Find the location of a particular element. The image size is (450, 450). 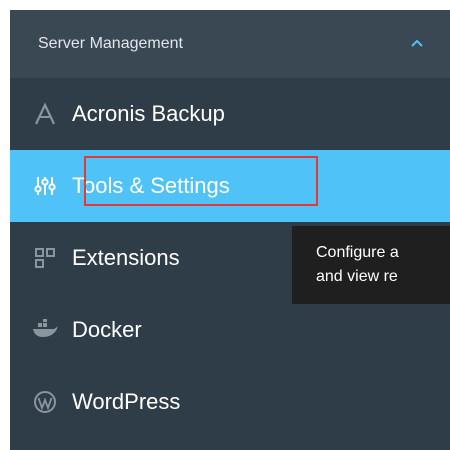

section-header-server-management: Server Management is located at coordinates (230, 44).